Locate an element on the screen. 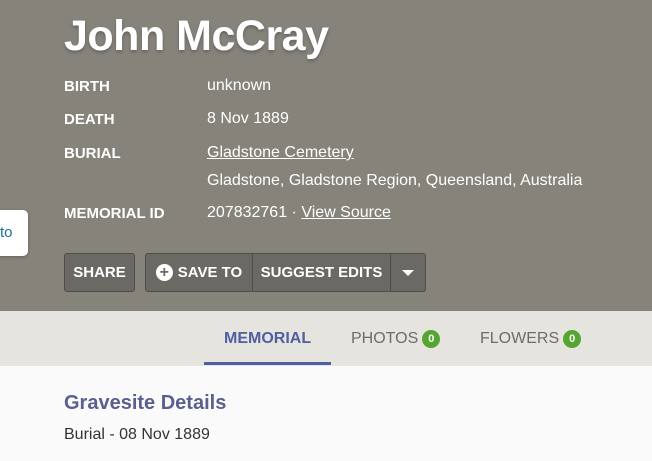 The width and height of the screenshot is (652, 461). death-value: 8 Nov 1889 is located at coordinates (248, 118).